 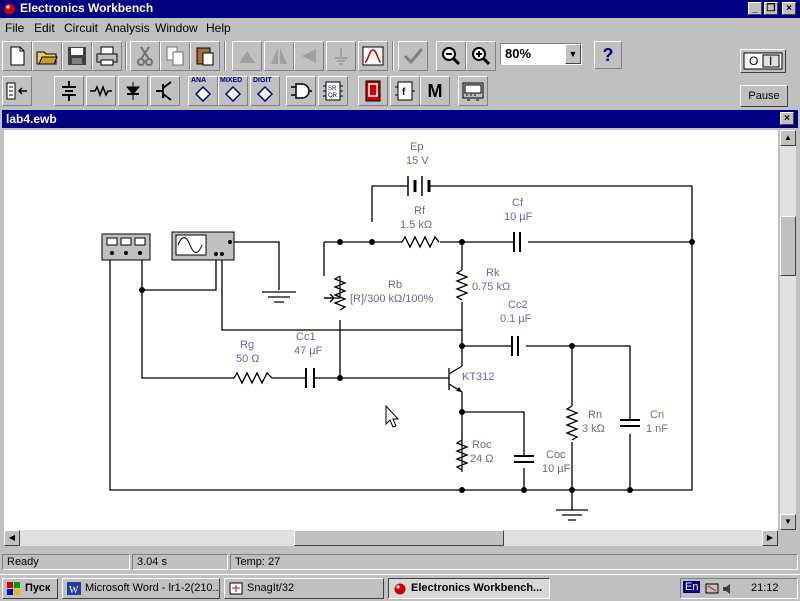 What do you see at coordinates (413, 56) in the screenshot?
I see `component-properties-button` at bounding box center [413, 56].